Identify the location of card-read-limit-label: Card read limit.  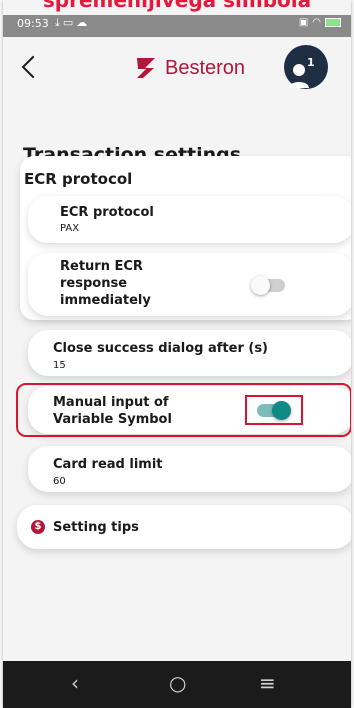
(108, 464).